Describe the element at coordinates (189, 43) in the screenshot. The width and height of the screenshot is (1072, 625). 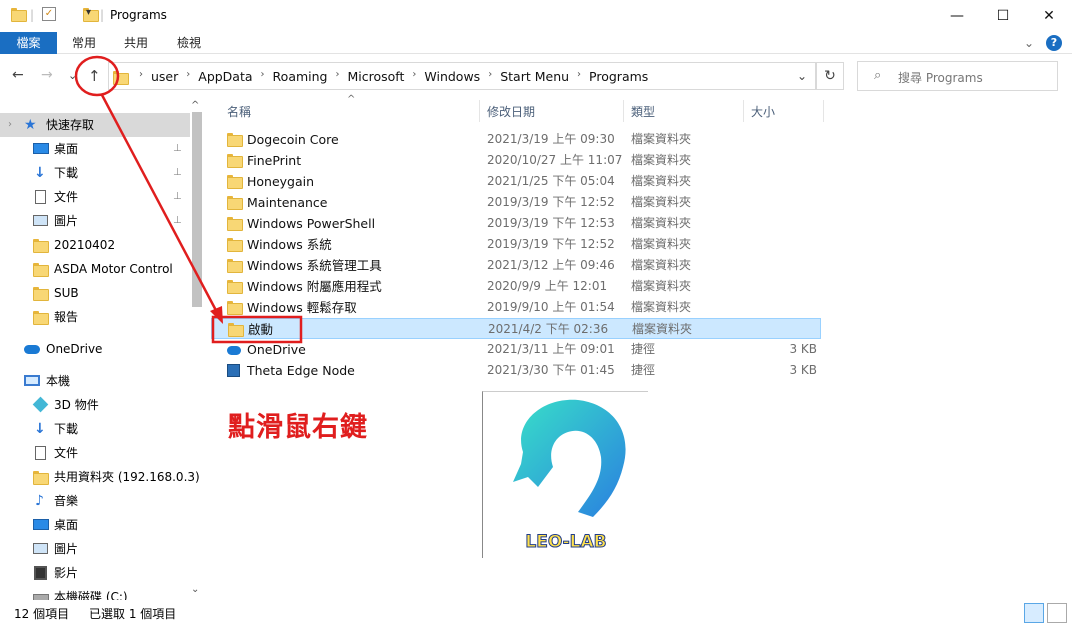
I see `tab-view: 檢視` at that location.